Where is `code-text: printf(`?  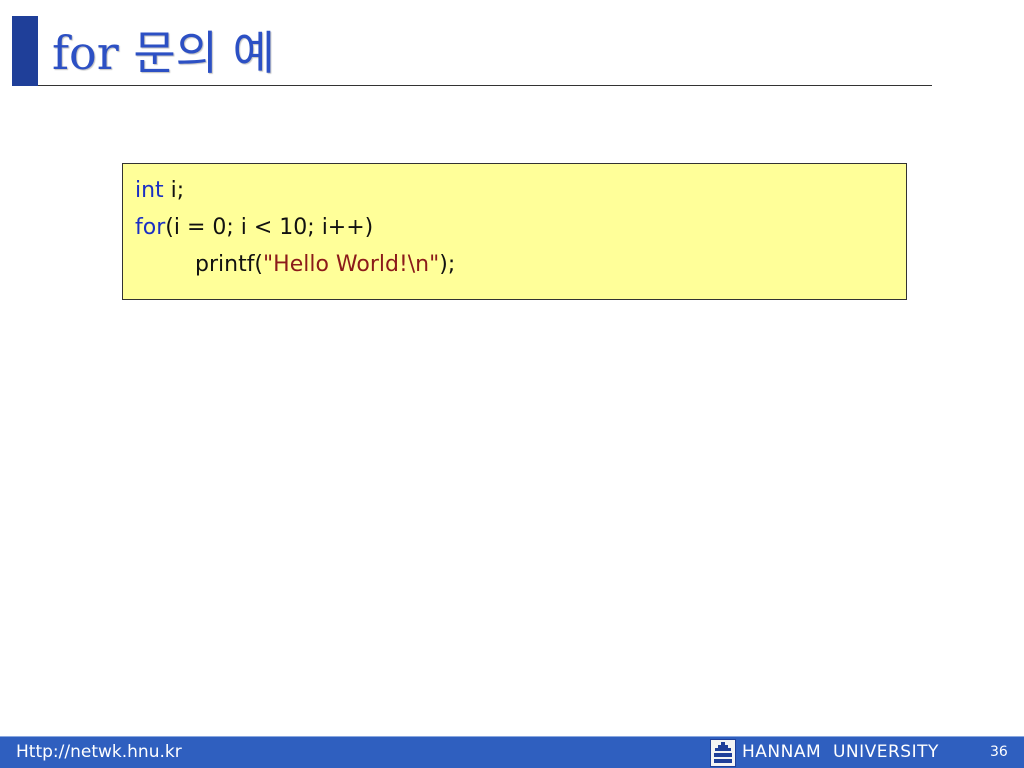 code-text: printf( is located at coordinates (229, 264).